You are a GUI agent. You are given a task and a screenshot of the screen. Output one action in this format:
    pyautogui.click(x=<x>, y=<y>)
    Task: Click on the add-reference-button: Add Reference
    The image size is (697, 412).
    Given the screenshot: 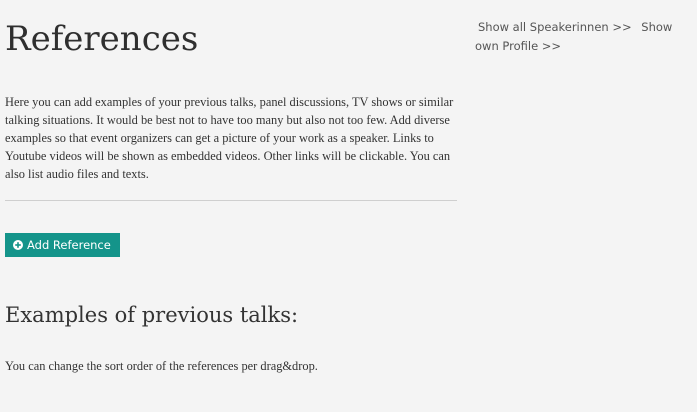 What is the action you would take?
    pyautogui.click(x=62, y=245)
    